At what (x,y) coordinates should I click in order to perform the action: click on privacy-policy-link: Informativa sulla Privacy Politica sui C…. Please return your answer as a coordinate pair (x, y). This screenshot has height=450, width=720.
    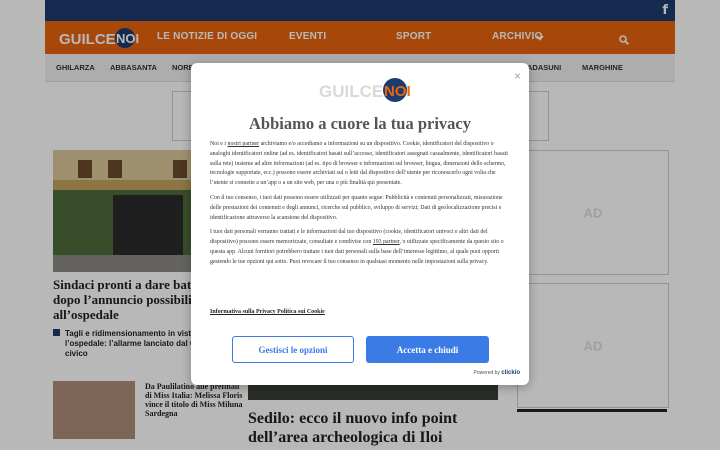
    Looking at the image, I should click on (267, 312).